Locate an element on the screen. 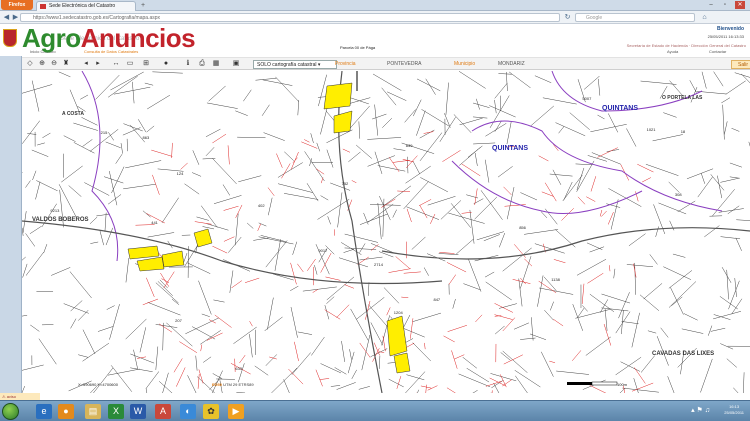  parcel-number: 1021 is located at coordinates (651, 130).